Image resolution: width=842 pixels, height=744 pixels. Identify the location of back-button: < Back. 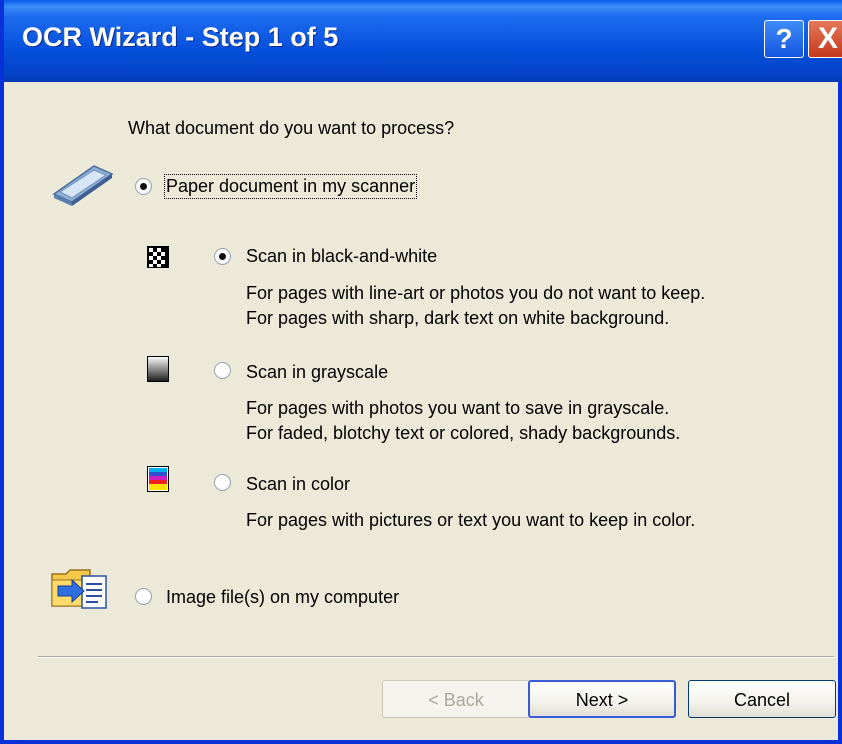
(456, 699).